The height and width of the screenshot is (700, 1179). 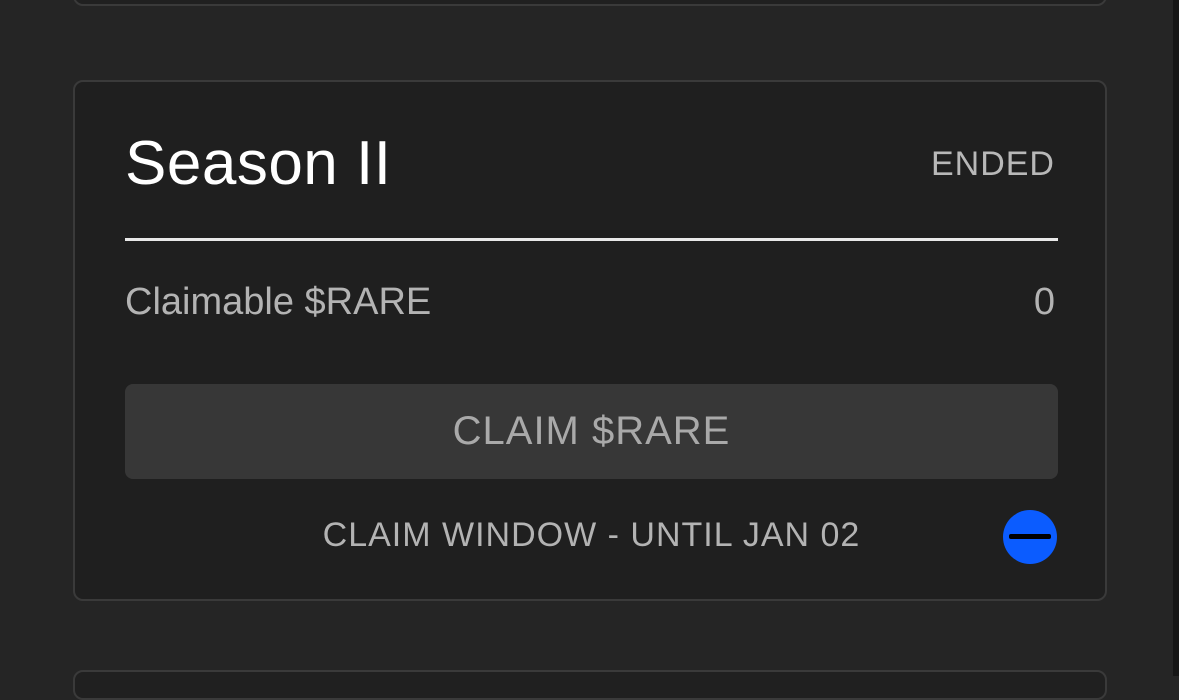 I want to click on divider, so click(x=591, y=239).